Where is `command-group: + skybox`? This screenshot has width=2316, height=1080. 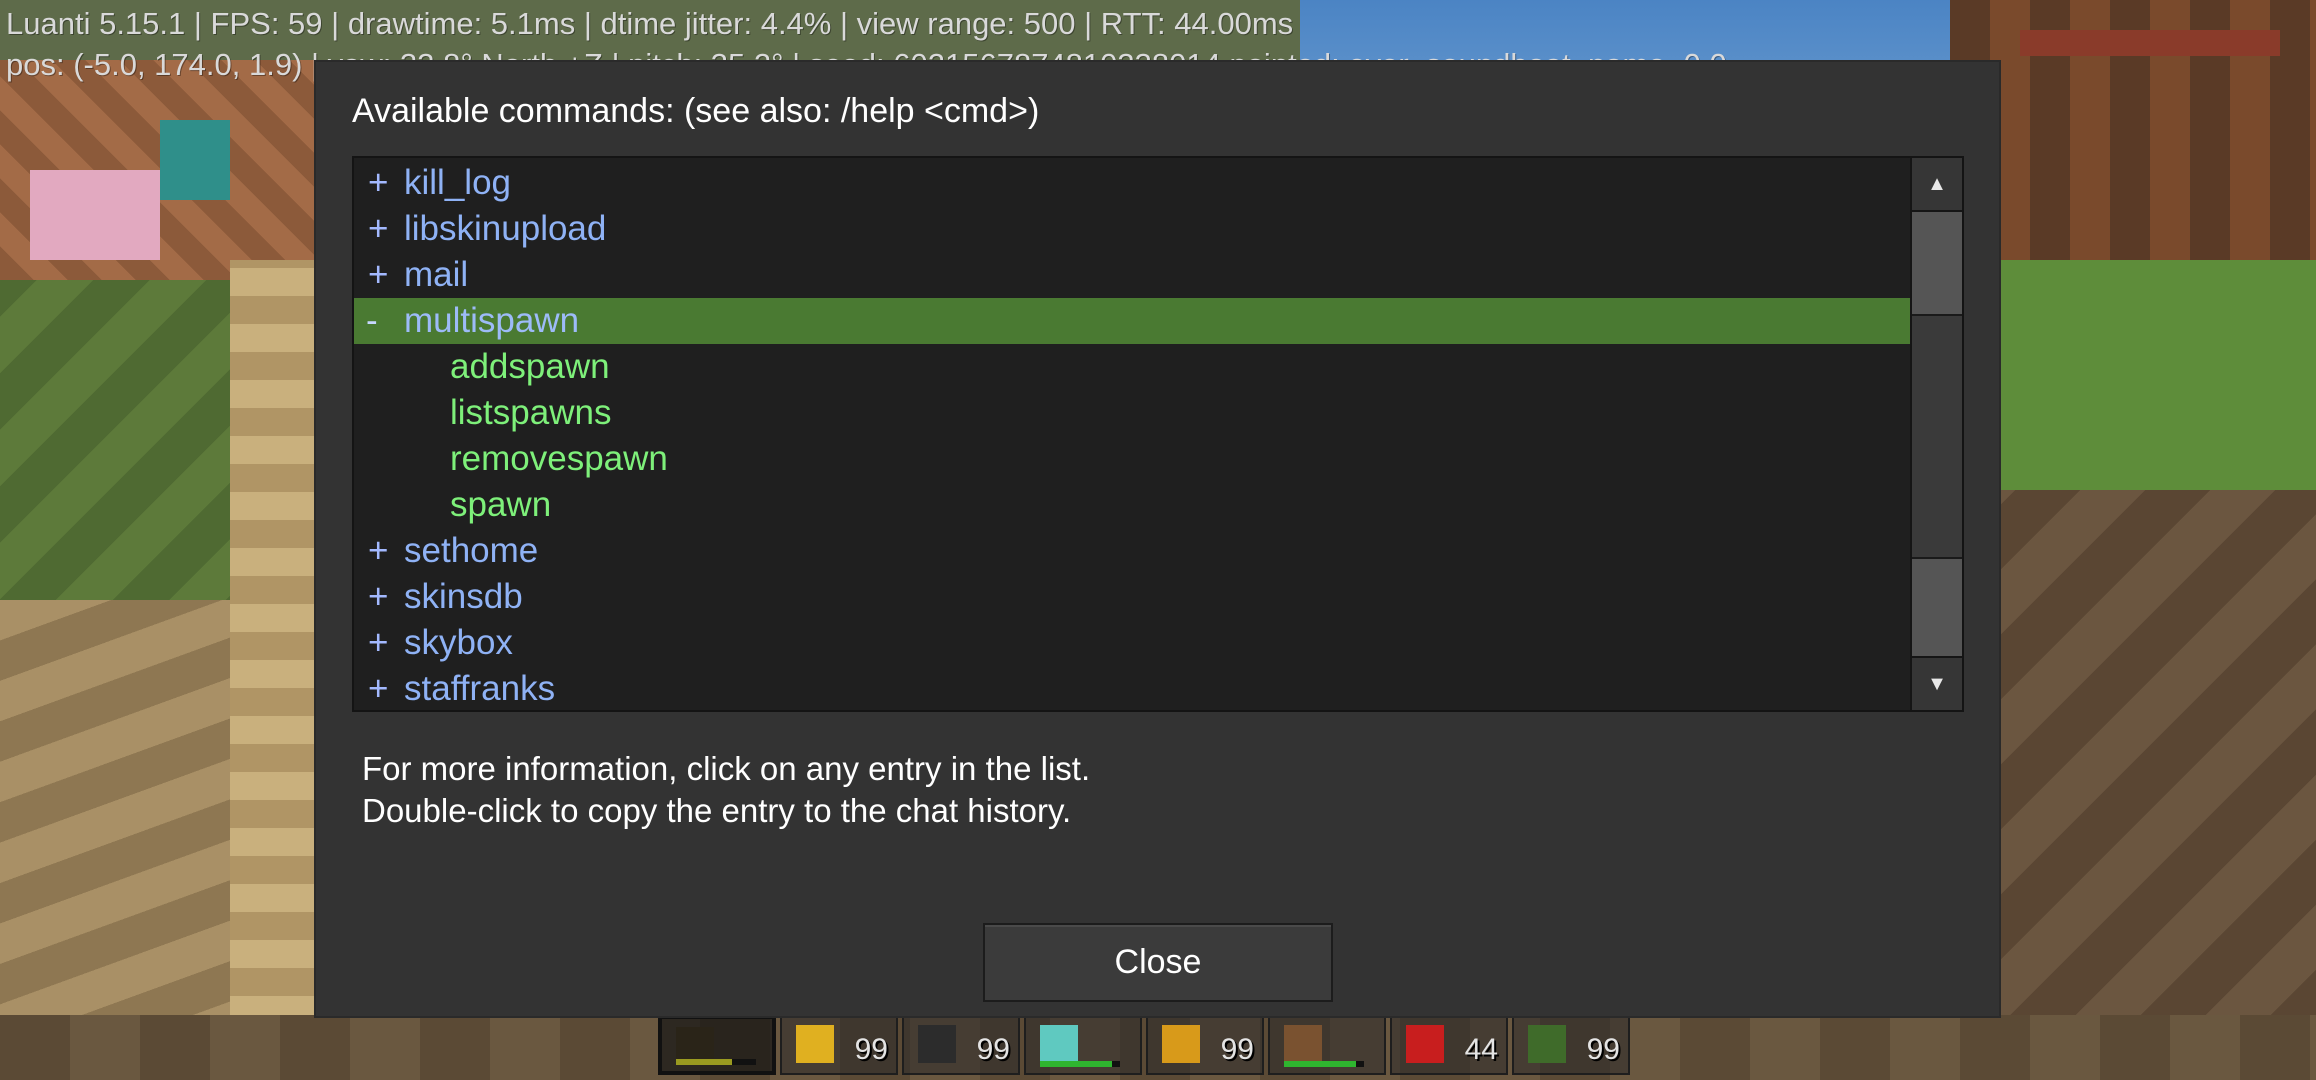 command-group: + skybox is located at coordinates (1134, 643).